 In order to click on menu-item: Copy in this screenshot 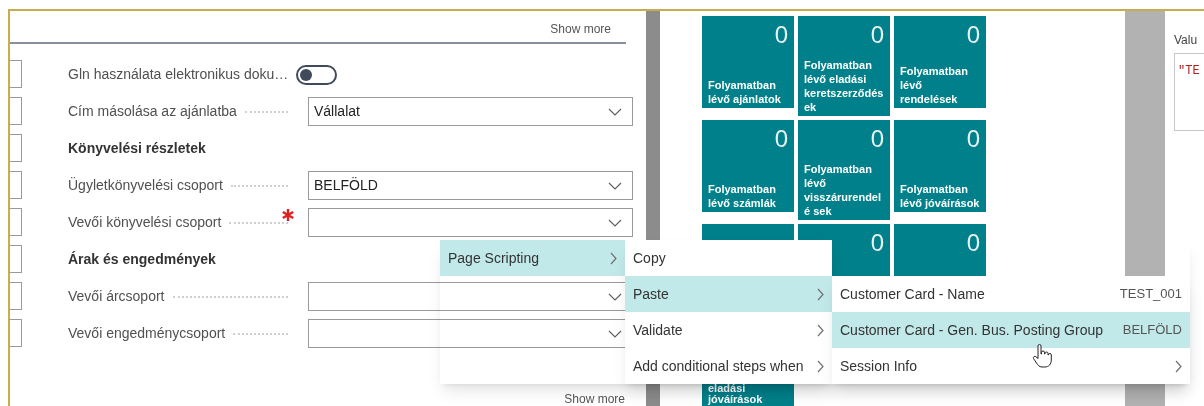, I will do `click(728, 258)`.